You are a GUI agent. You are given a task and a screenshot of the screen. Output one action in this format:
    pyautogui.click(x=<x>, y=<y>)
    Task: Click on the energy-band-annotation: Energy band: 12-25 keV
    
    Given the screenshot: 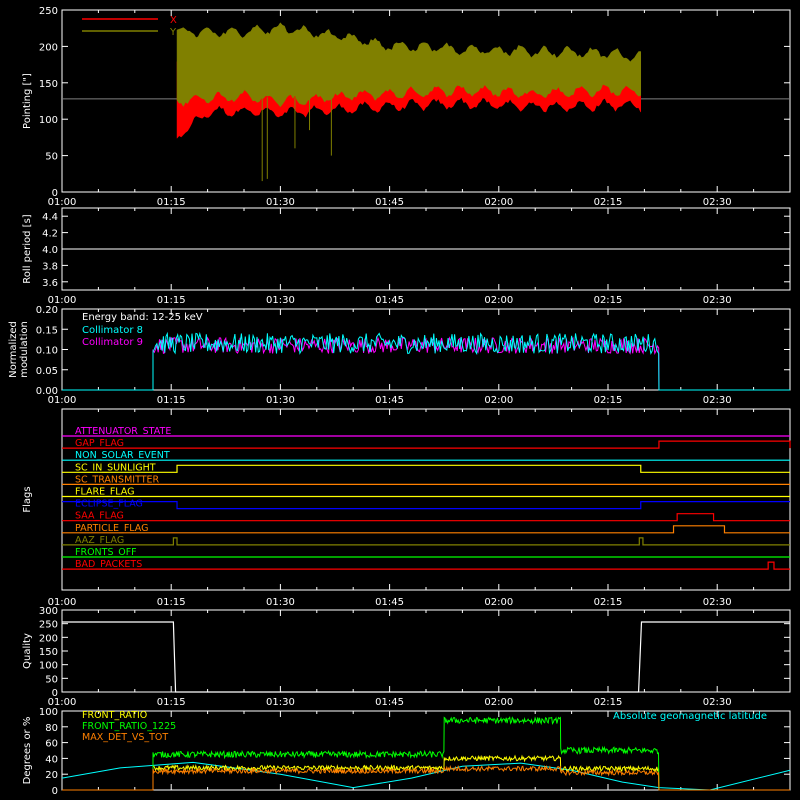 What is the action you would take?
    pyautogui.click(x=142, y=317)
    